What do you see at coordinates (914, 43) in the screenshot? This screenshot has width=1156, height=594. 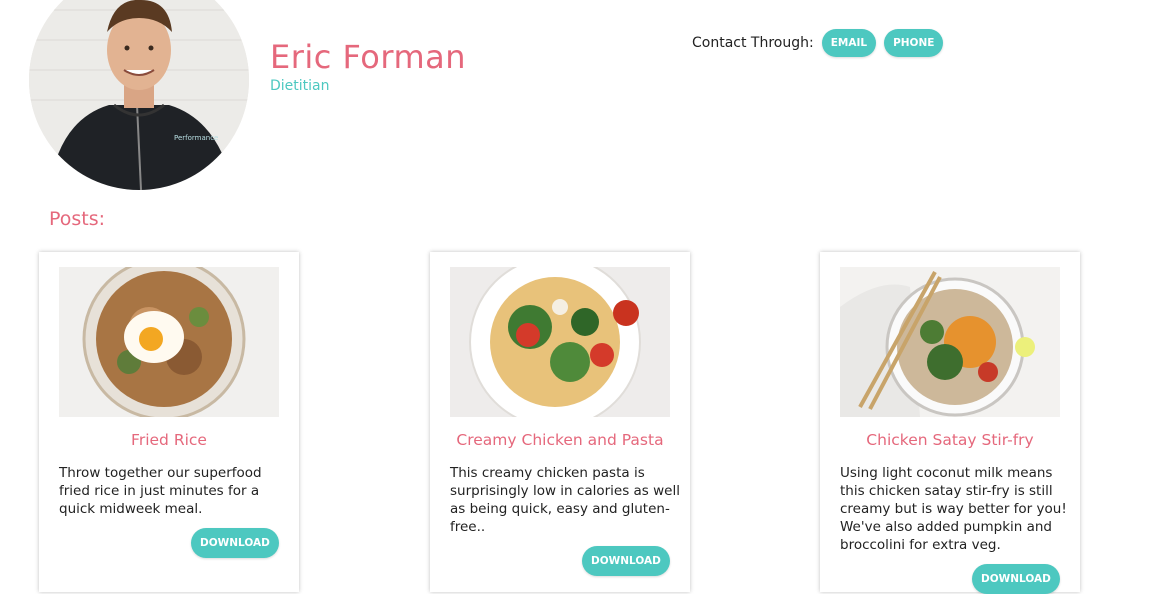 I see `phone-button: PHONE` at bounding box center [914, 43].